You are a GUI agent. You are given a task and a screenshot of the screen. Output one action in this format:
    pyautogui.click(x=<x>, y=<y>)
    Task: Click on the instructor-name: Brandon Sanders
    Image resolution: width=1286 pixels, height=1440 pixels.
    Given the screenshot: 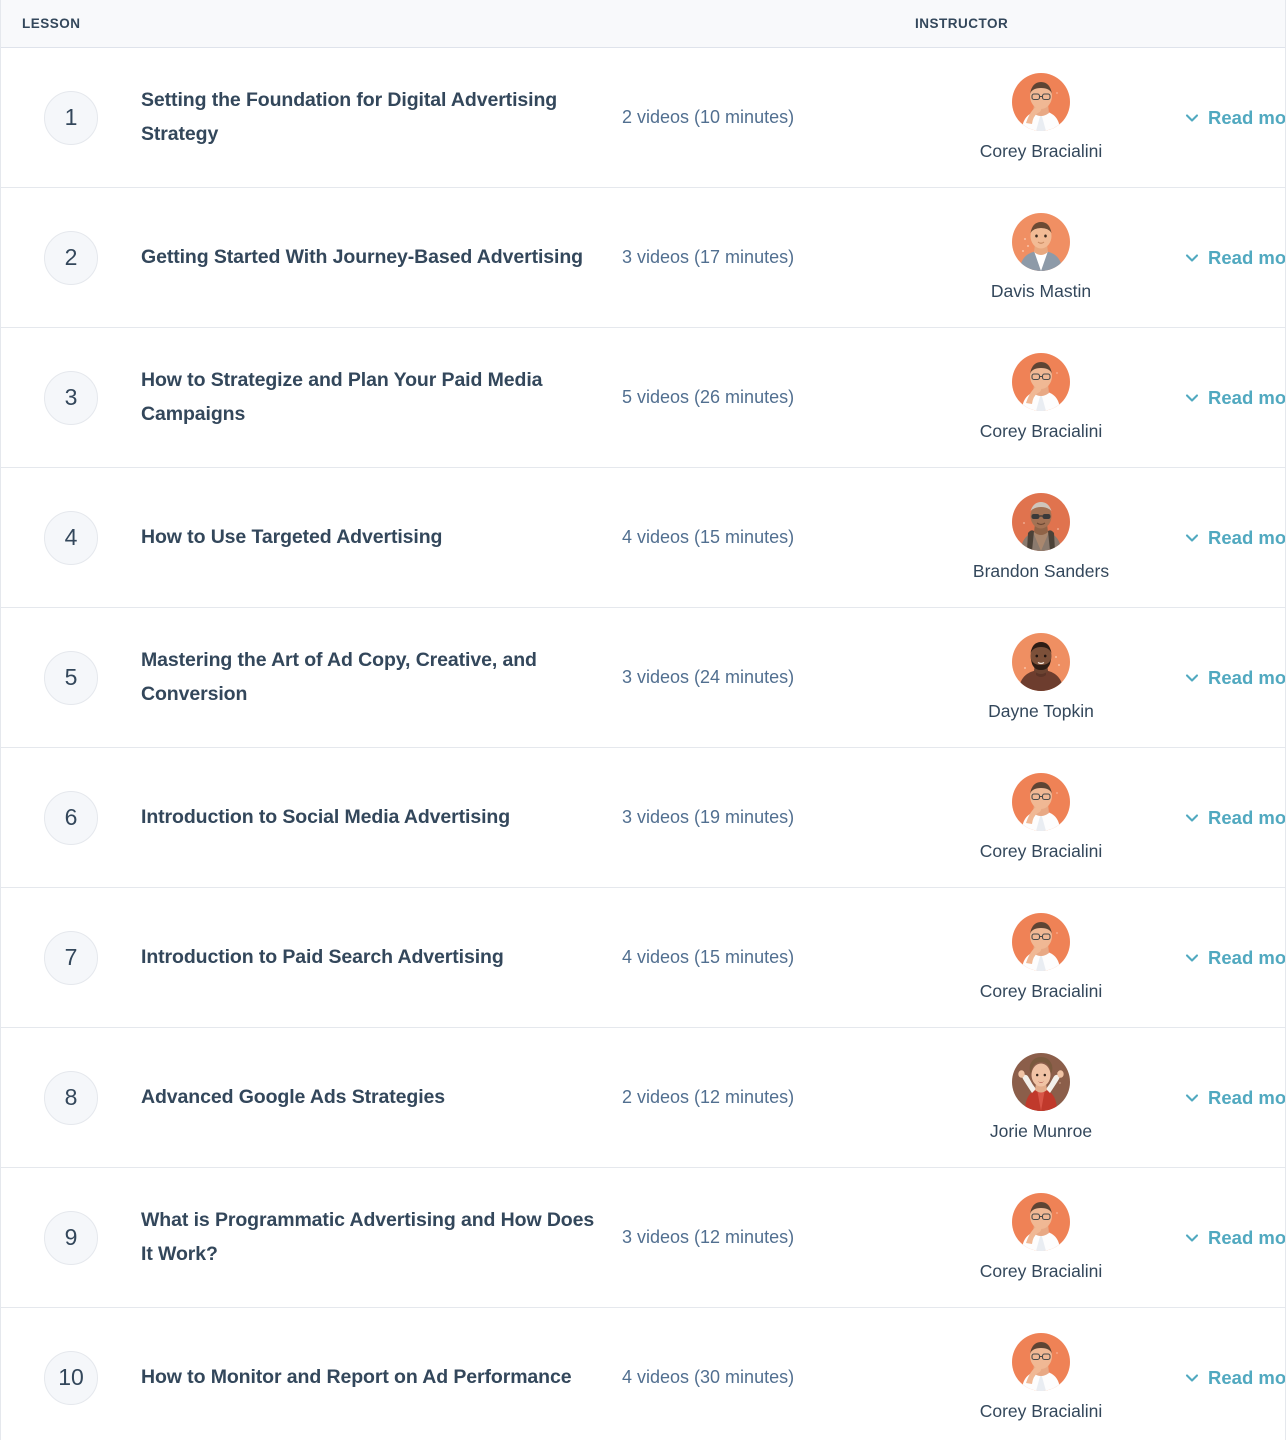 What is the action you would take?
    pyautogui.click(x=1041, y=570)
    